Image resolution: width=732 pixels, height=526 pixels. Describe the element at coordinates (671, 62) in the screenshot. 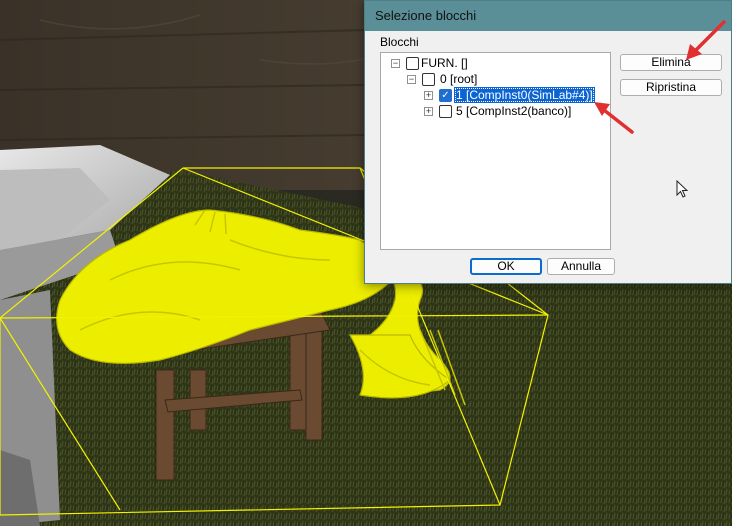

I see `delete-button: Elimina` at that location.